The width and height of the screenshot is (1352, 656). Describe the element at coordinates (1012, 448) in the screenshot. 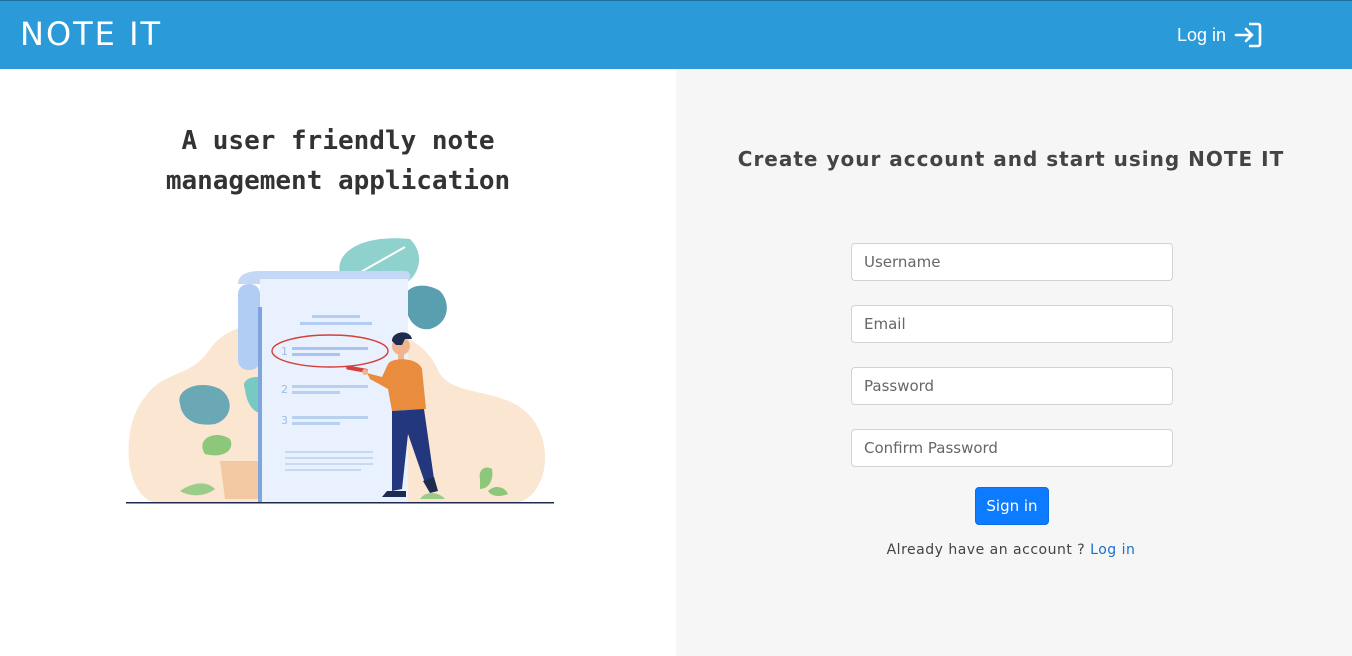

I see `confirm-password-input` at that location.